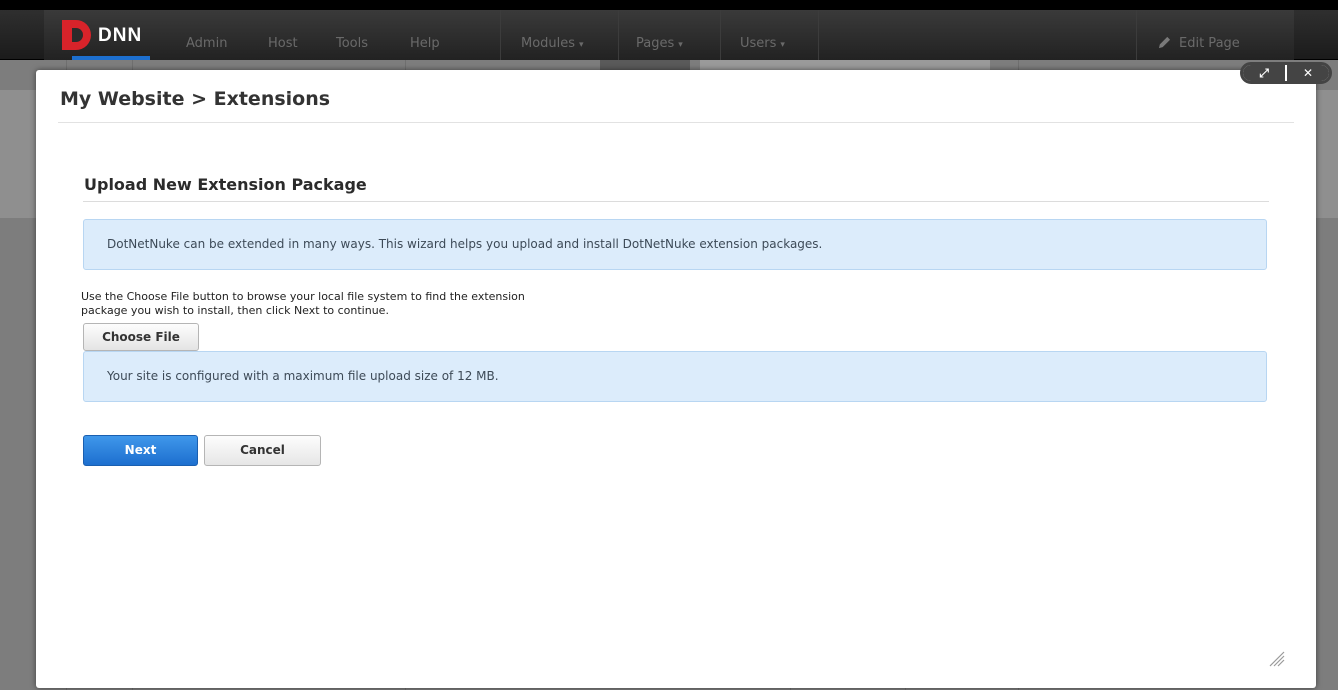 The image size is (1338, 690). I want to click on menu-help: Help, so click(425, 43).